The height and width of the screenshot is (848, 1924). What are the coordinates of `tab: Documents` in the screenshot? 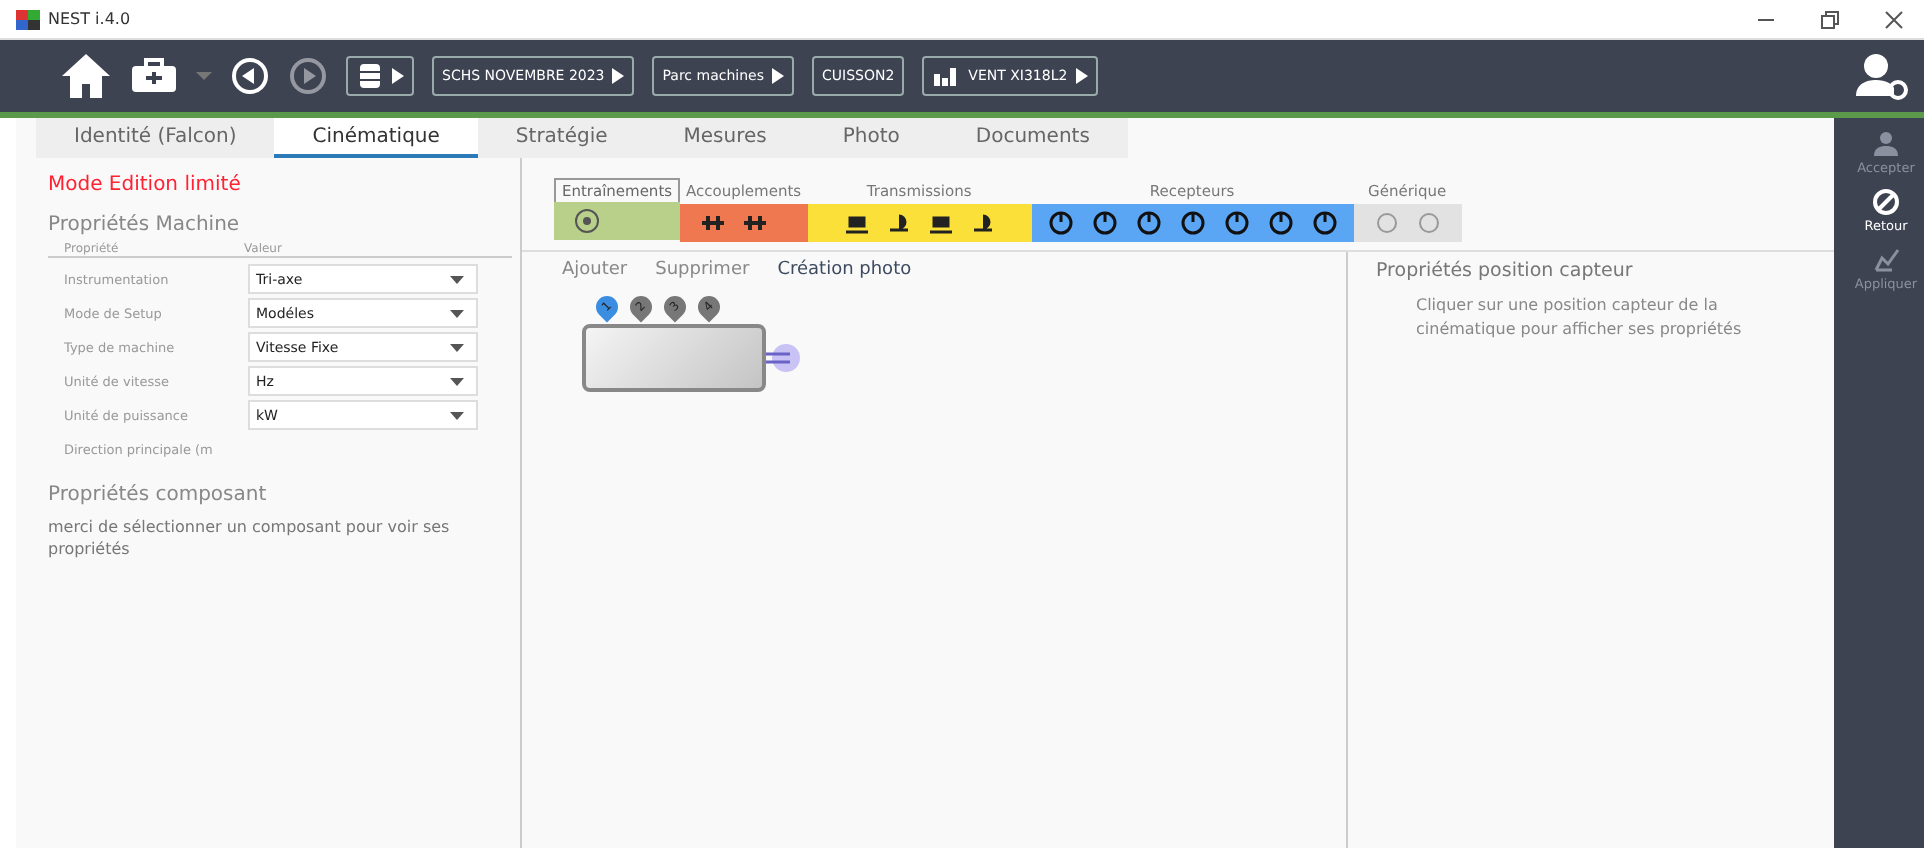 It's located at (1032, 138).